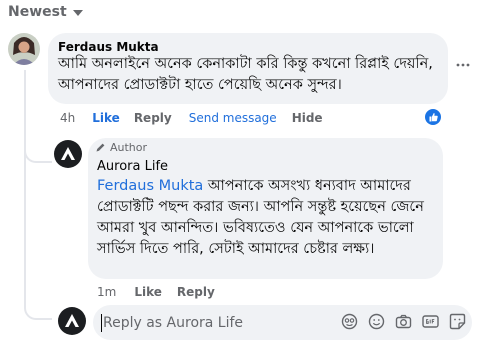 The height and width of the screenshot is (346, 492). I want to click on reply-button: Reply, so click(153, 118).